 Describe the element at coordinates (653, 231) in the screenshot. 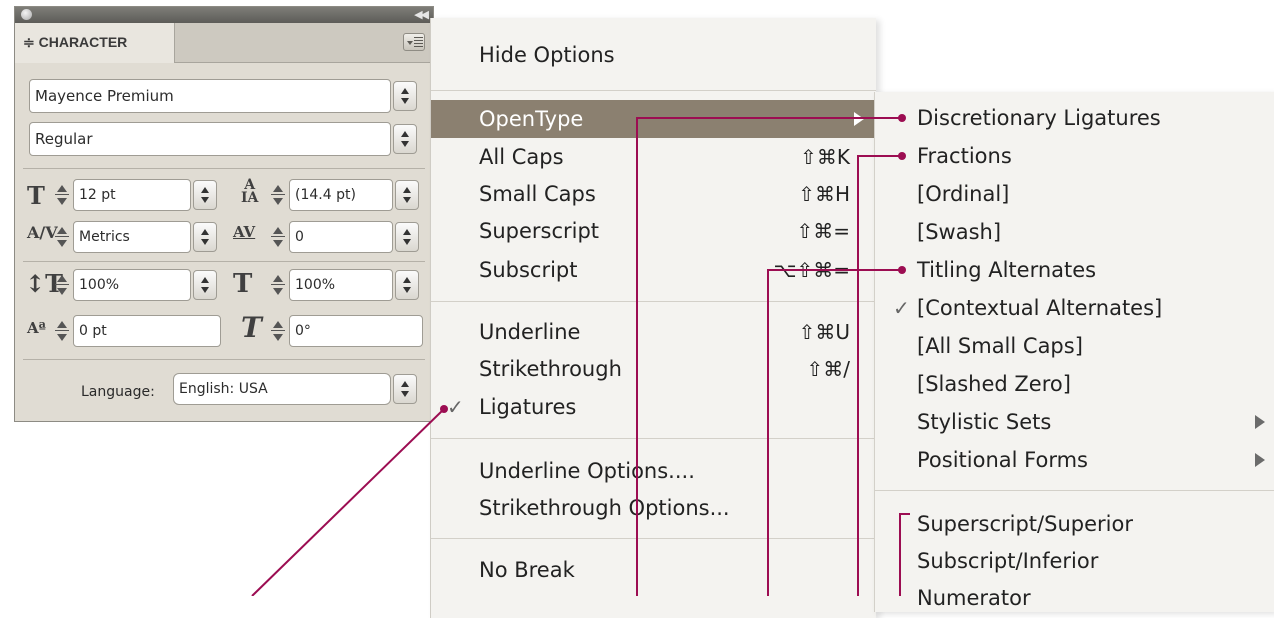

I see `menu-item-superscript: Superscript ⇧⌘=` at that location.